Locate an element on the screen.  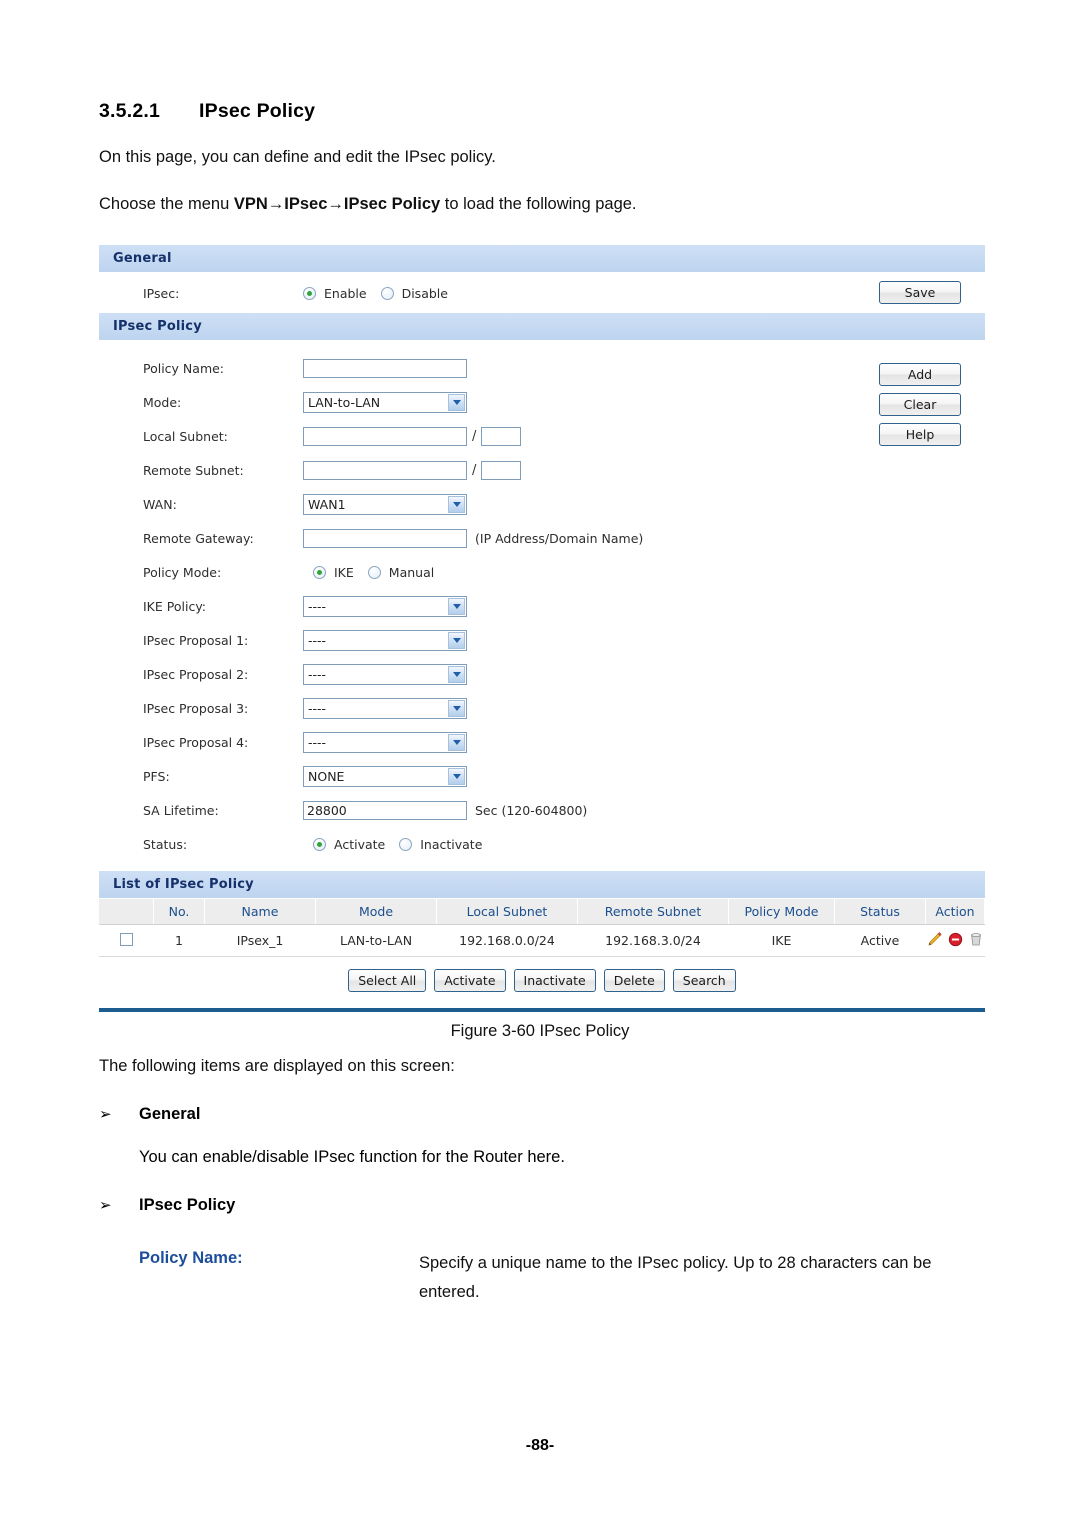
field-row-policy-name: Policy Name: is located at coordinates (542, 368).